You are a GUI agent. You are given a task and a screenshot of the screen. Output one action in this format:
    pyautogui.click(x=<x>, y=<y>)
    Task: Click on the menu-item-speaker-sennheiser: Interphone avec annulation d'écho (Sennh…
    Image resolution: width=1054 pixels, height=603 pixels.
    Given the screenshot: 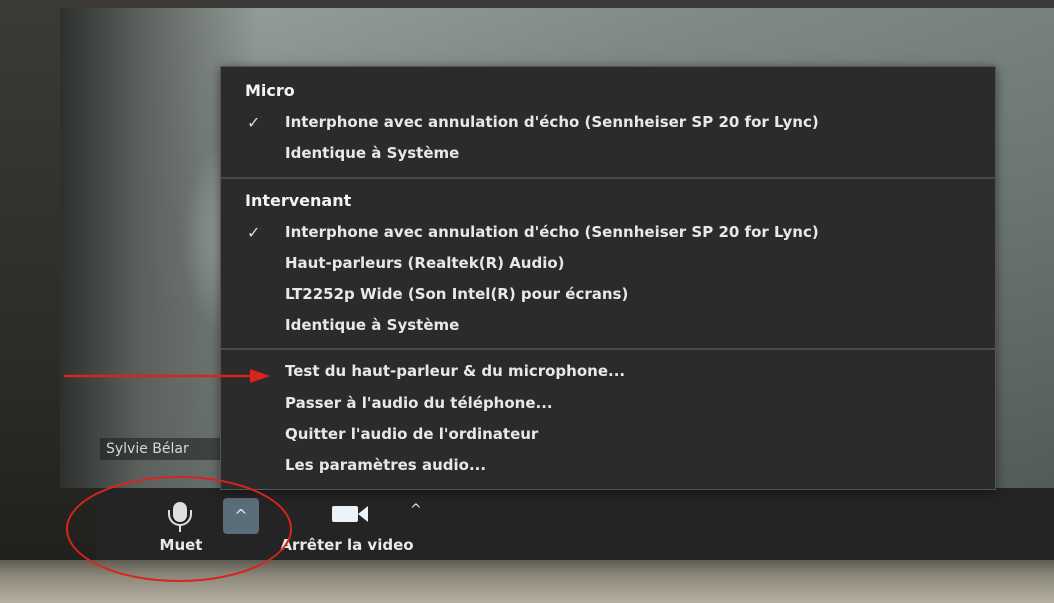 What is the action you would take?
    pyautogui.click(x=552, y=232)
    